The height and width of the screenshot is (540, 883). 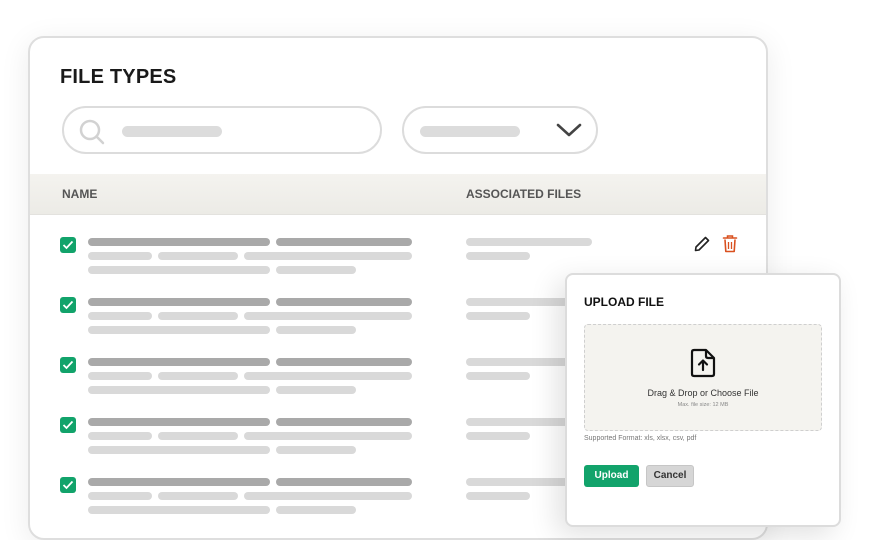 I want to click on cancel-button: Cancel, so click(x=670, y=476).